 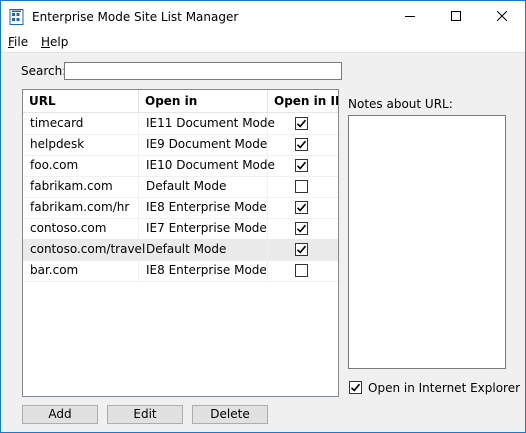 What do you see at coordinates (17, 17) in the screenshot?
I see `app-icon` at bounding box center [17, 17].